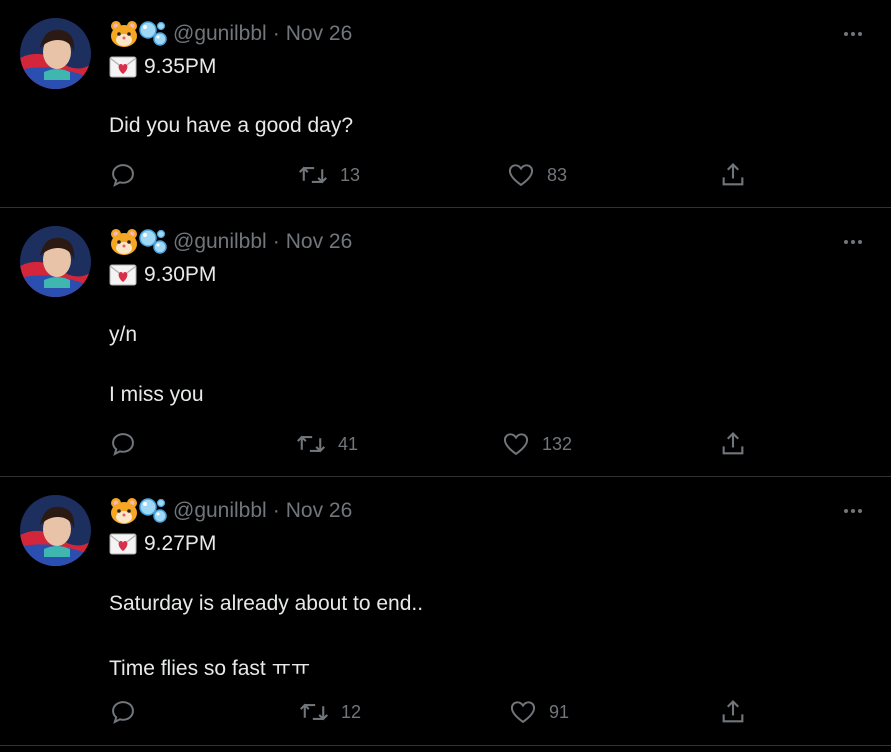 Image resolution: width=891 pixels, height=752 pixels. Describe the element at coordinates (180, 274) in the screenshot. I see `tweet-text-time: 9.30PM` at that location.